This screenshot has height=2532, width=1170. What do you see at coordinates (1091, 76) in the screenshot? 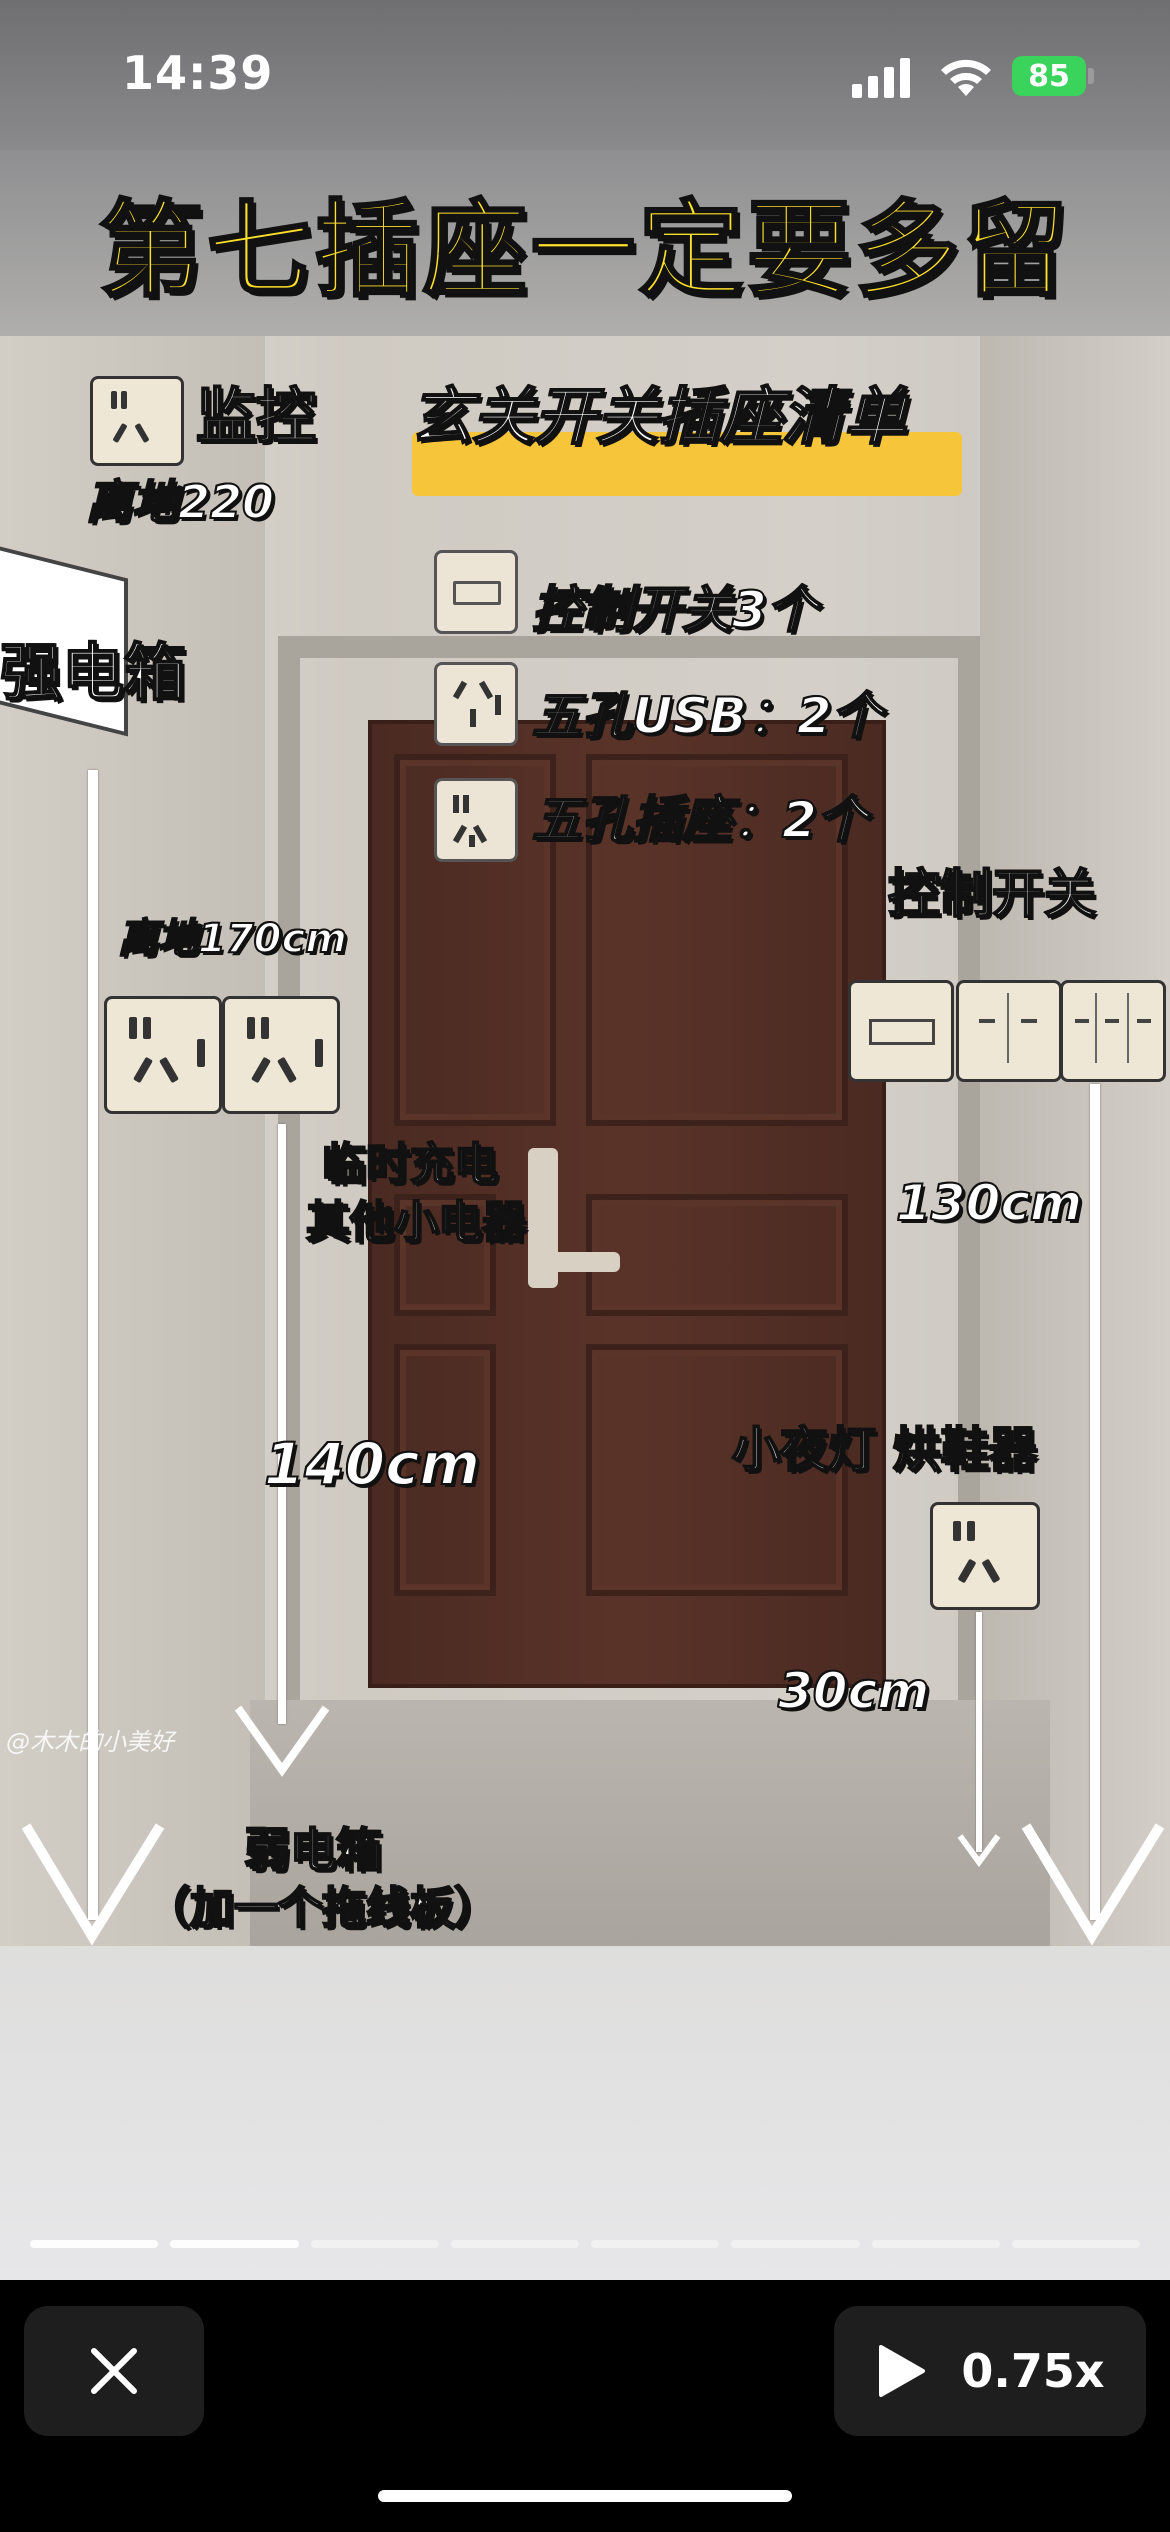
I see `battery-tip` at bounding box center [1091, 76].